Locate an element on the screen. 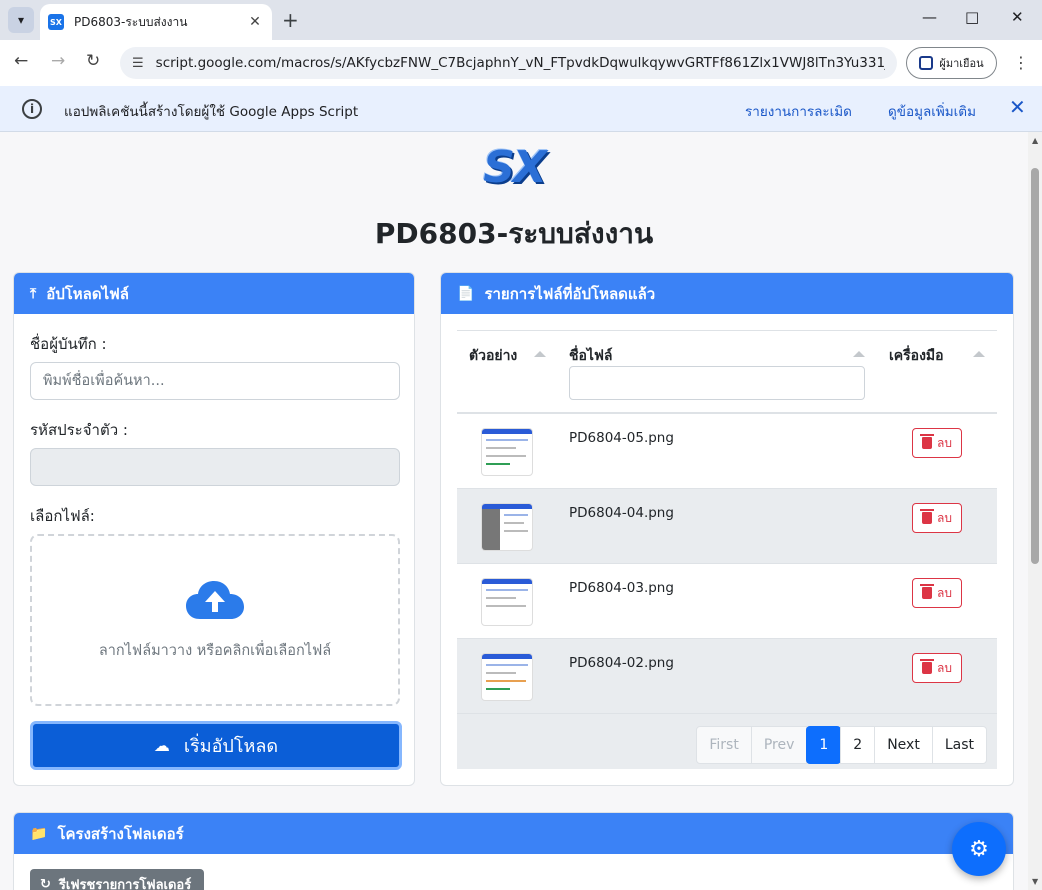 Image resolution: width=1042 pixels, height=890 pixels. cloud-upload-icon: ☁ is located at coordinates (161, 745).